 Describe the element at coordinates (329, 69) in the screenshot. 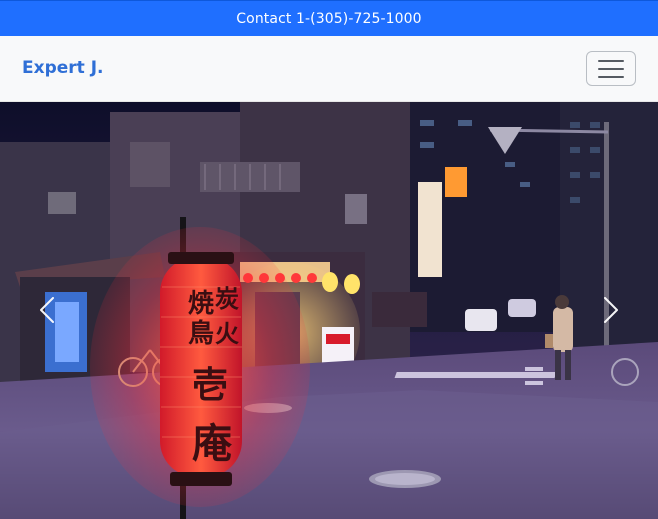

I see `navbar: Expert J.` at that location.